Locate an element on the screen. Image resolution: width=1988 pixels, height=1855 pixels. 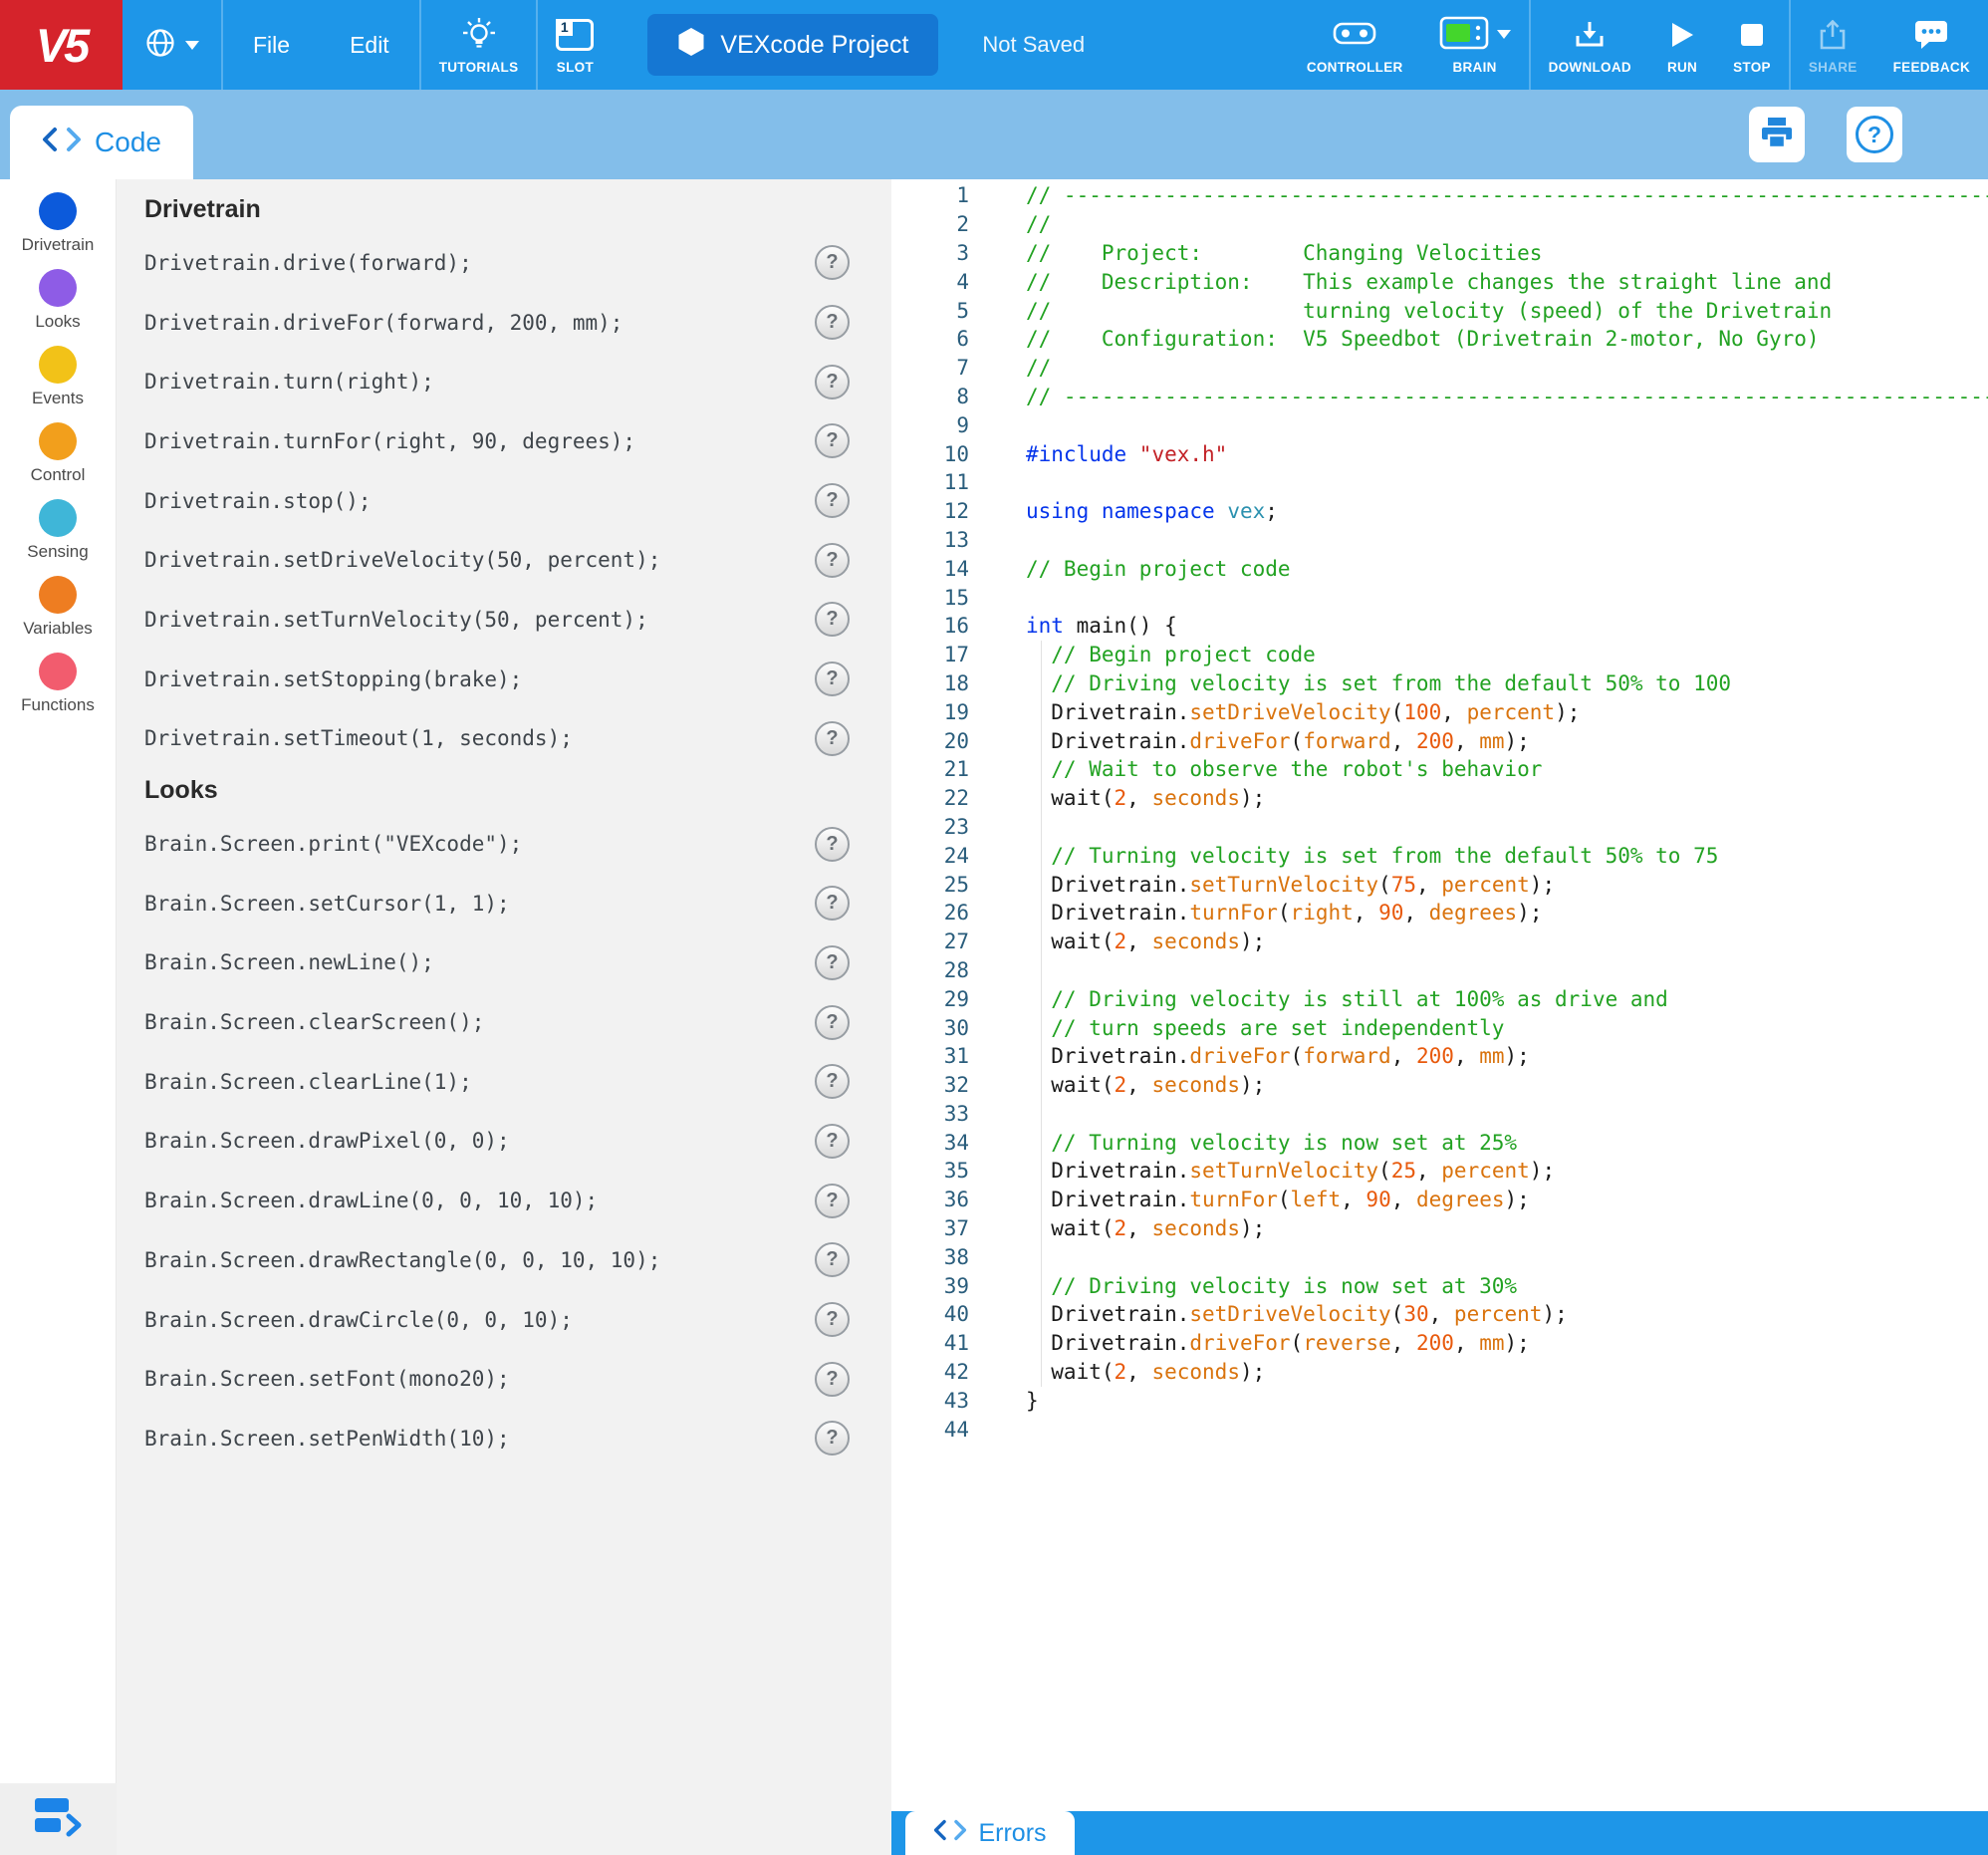
sidebar-item-looks: Looks is located at coordinates (58, 300).